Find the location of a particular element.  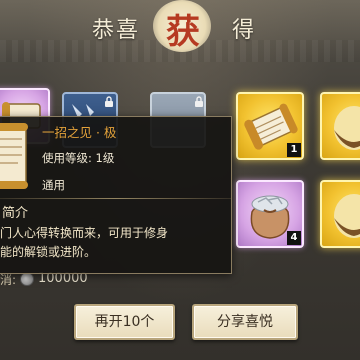

reward-count: 4 is located at coordinates (294, 238).